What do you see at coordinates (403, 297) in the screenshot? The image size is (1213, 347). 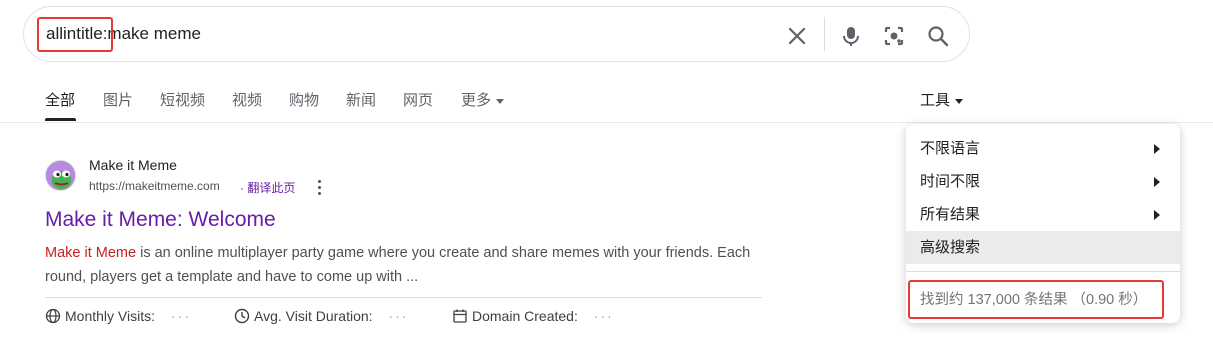 I see `metrics-divider` at bounding box center [403, 297].